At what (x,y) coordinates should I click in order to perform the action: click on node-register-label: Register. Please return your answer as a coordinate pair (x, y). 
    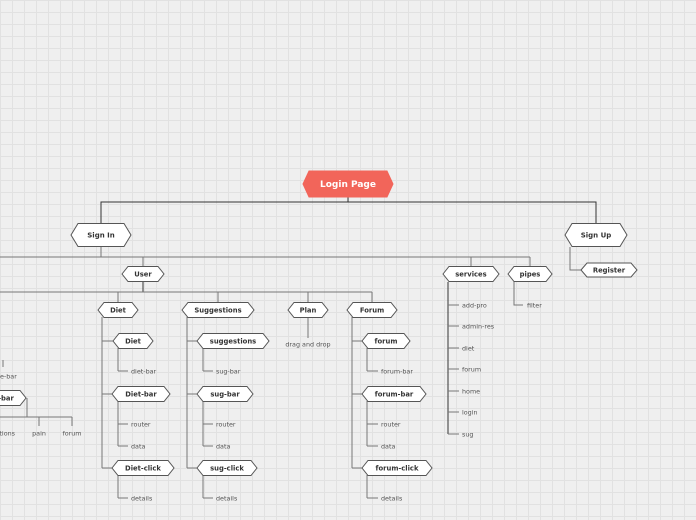
    Looking at the image, I should click on (609, 270).